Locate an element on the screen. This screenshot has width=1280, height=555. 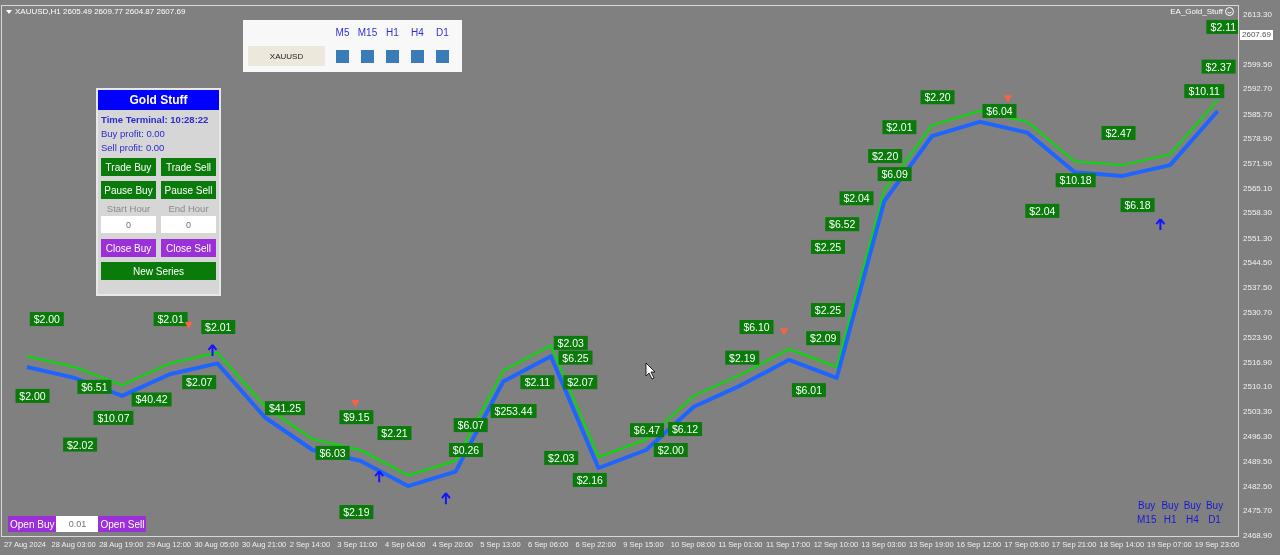
annotation: $2.37 is located at coordinates (1218, 66).